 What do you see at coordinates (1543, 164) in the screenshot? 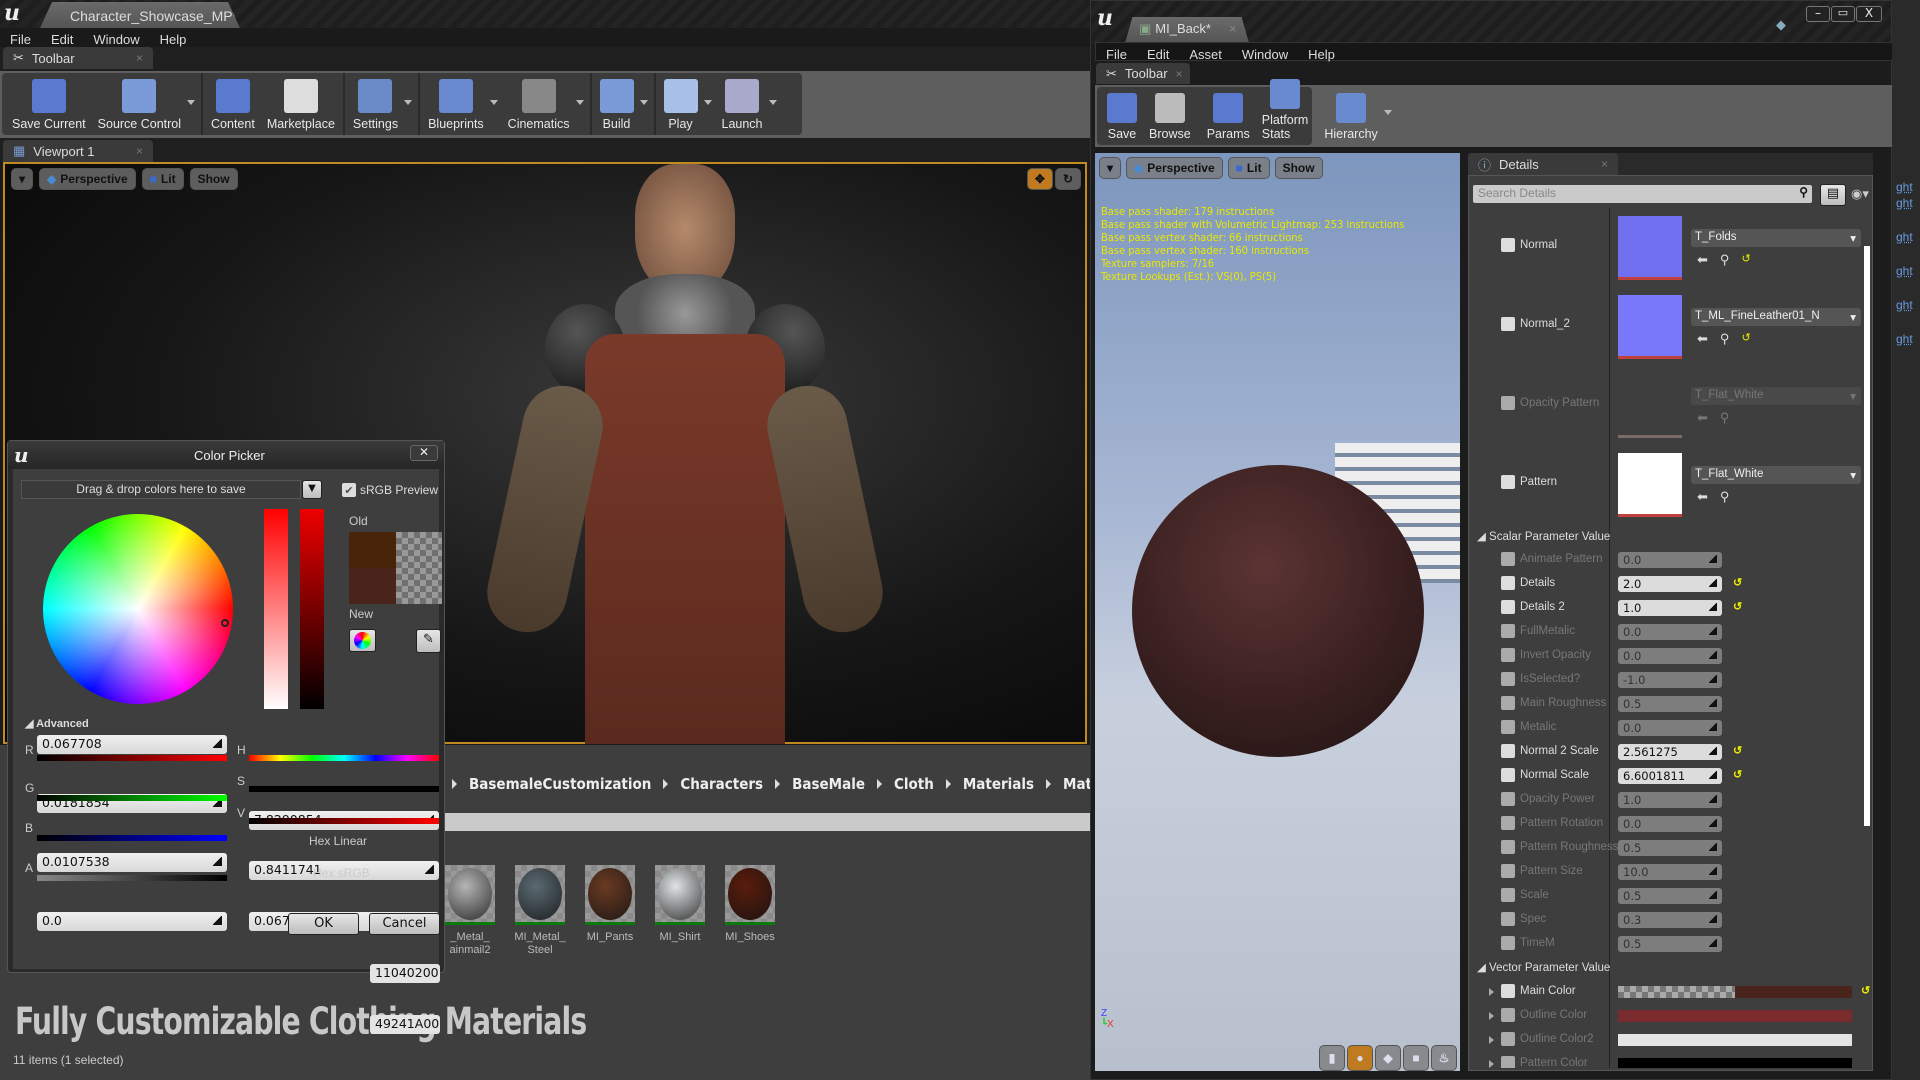
I see `details-tab: ⓘ Details ×` at bounding box center [1543, 164].